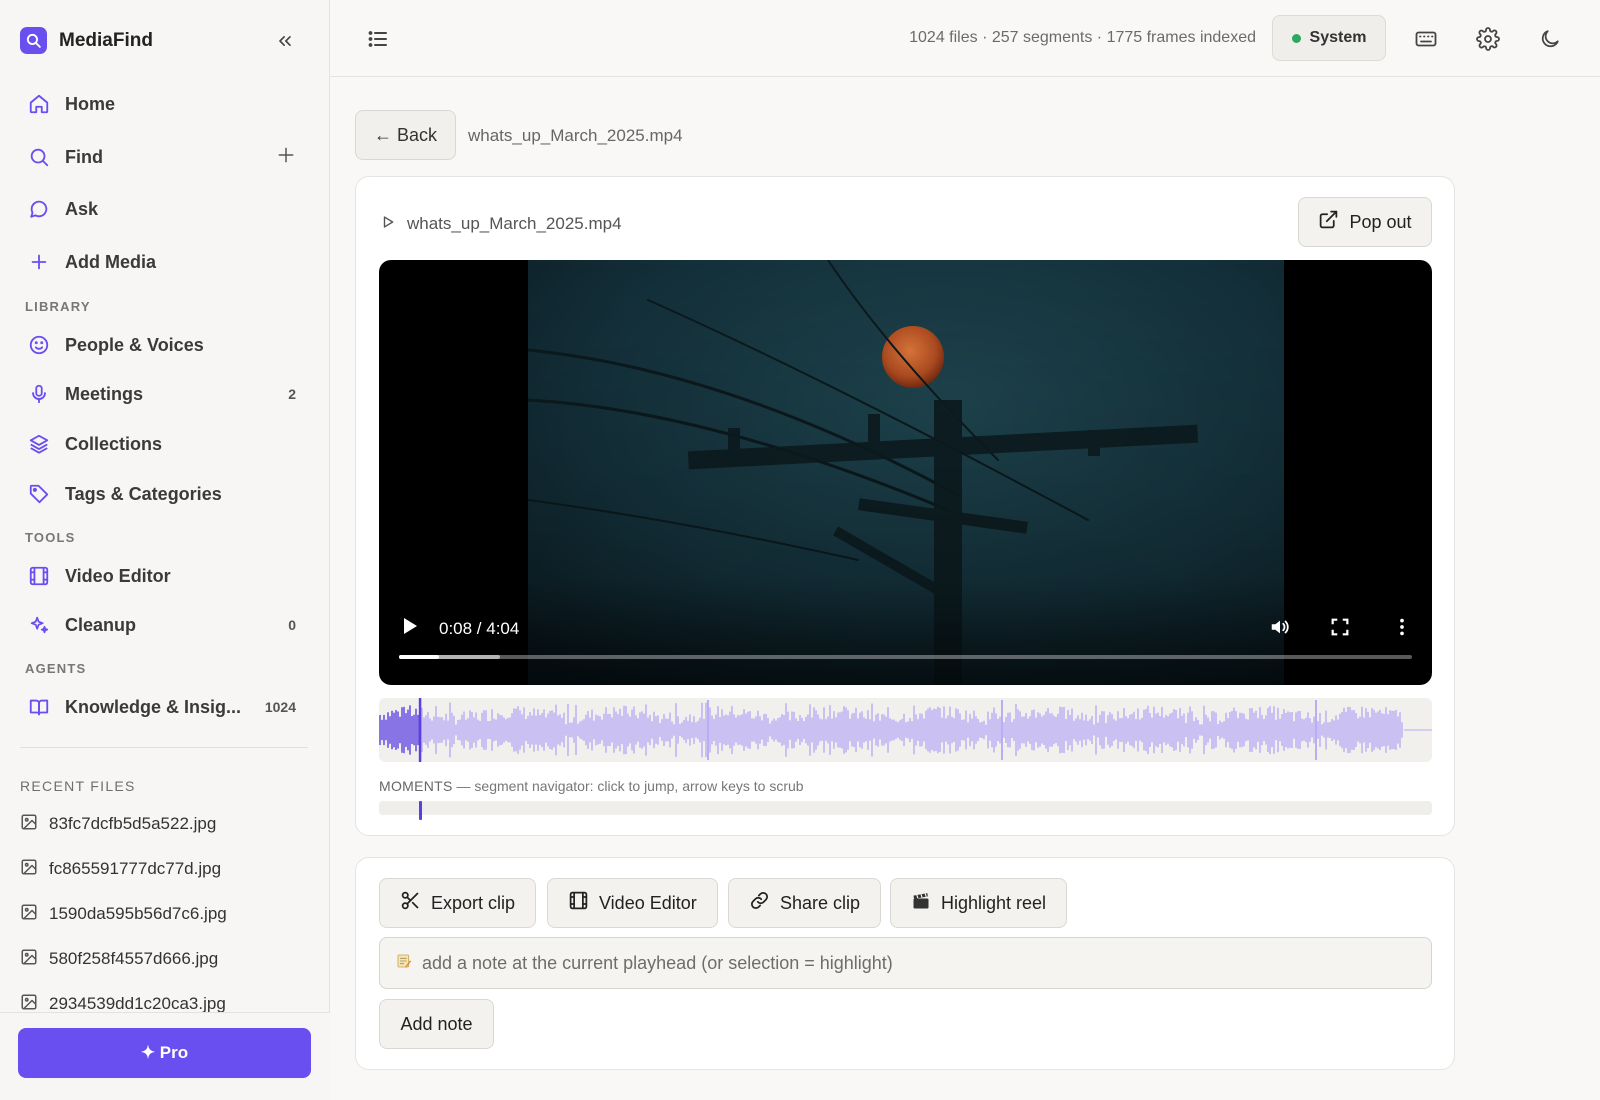 Image resolution: width=1600 pixels, height=1100 pixels. What do you see at coordinates (39, 157) in the screenshot?
I see `search-icon` at bounding box center [39, 157].